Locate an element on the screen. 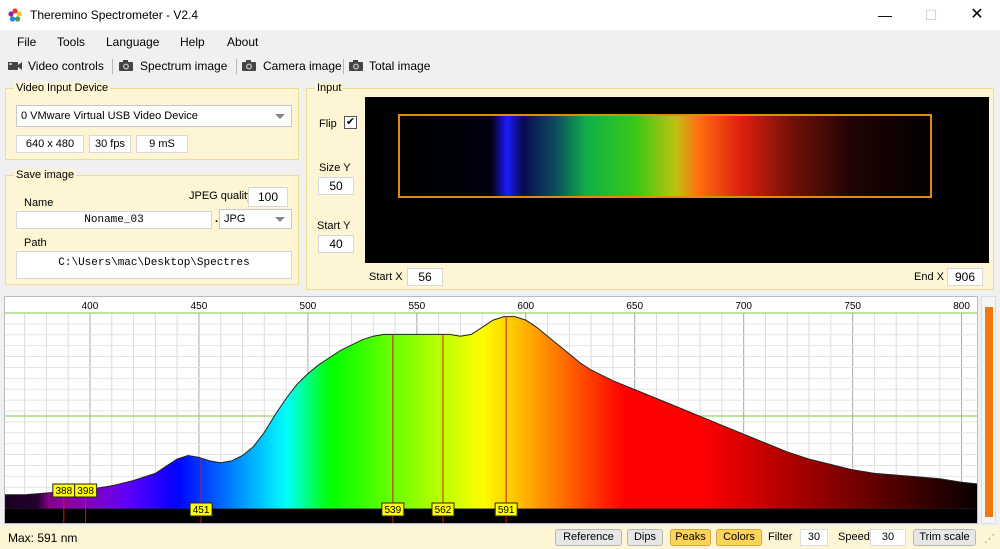  input-title: Input is located at coordinates (329, 88).